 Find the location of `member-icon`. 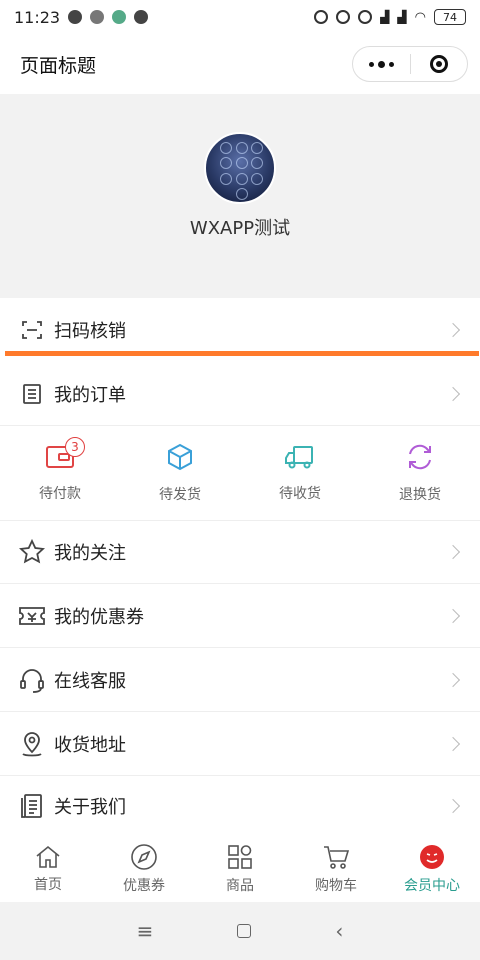

member-icon is located at coordinates (432, 857).